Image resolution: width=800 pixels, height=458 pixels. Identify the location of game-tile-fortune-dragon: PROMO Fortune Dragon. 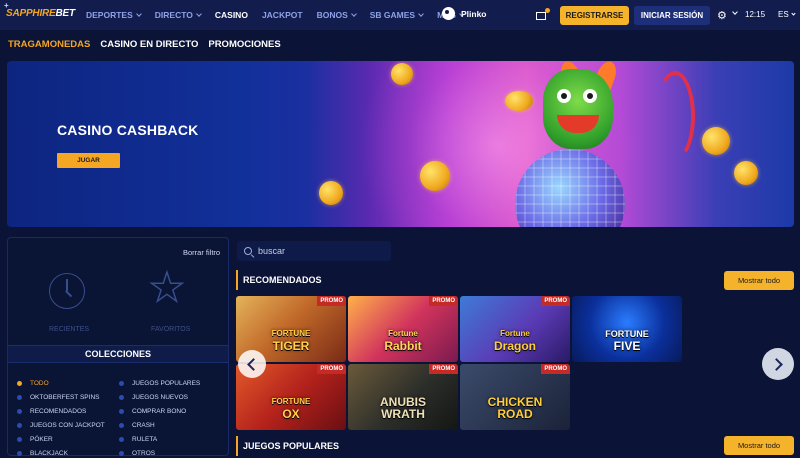
(515, 329).